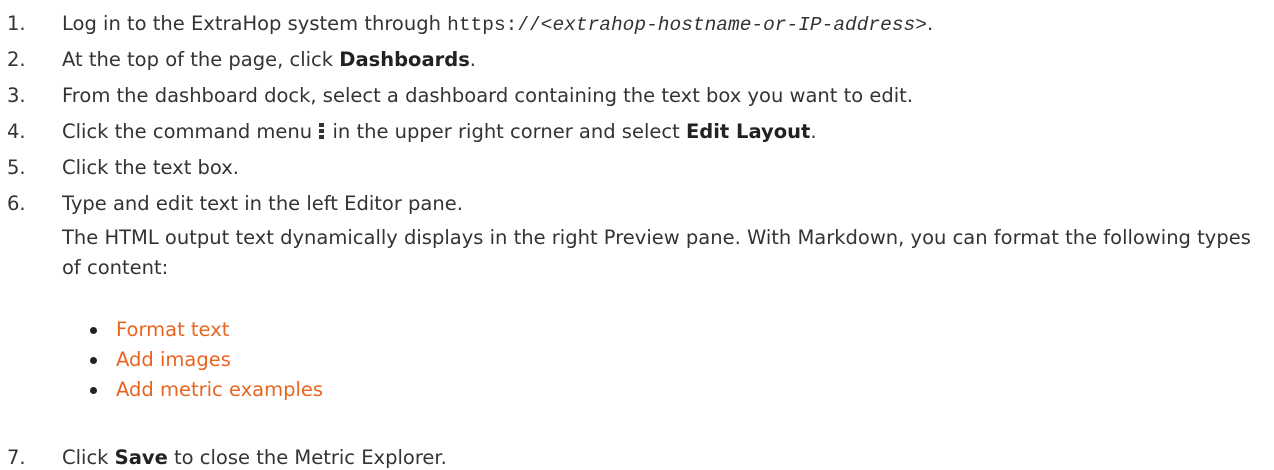 The height and width of the screenshot is (470, 1274). Describe the element at coordinates (307, 457) in the screenshot. I see `step-7-post: to close the Metric Explorer.` at that location.